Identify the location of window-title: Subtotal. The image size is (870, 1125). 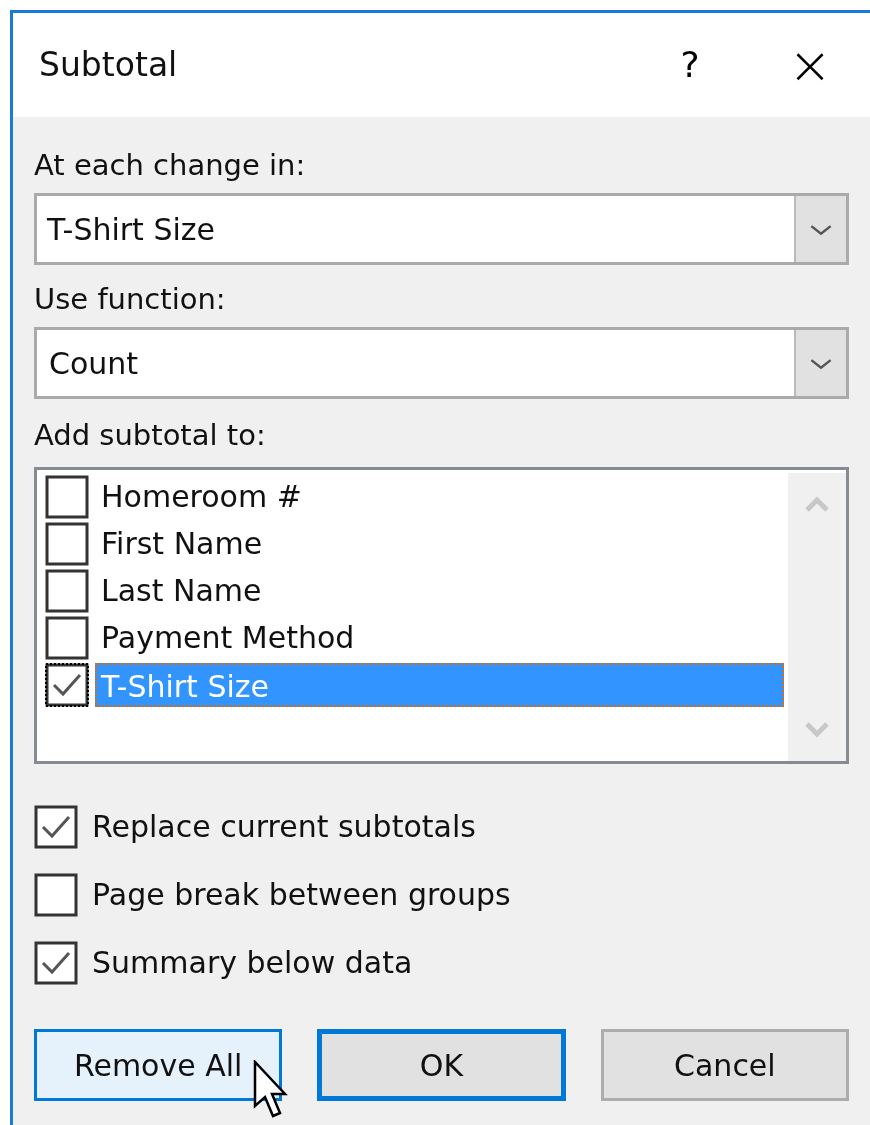
(108, 65).